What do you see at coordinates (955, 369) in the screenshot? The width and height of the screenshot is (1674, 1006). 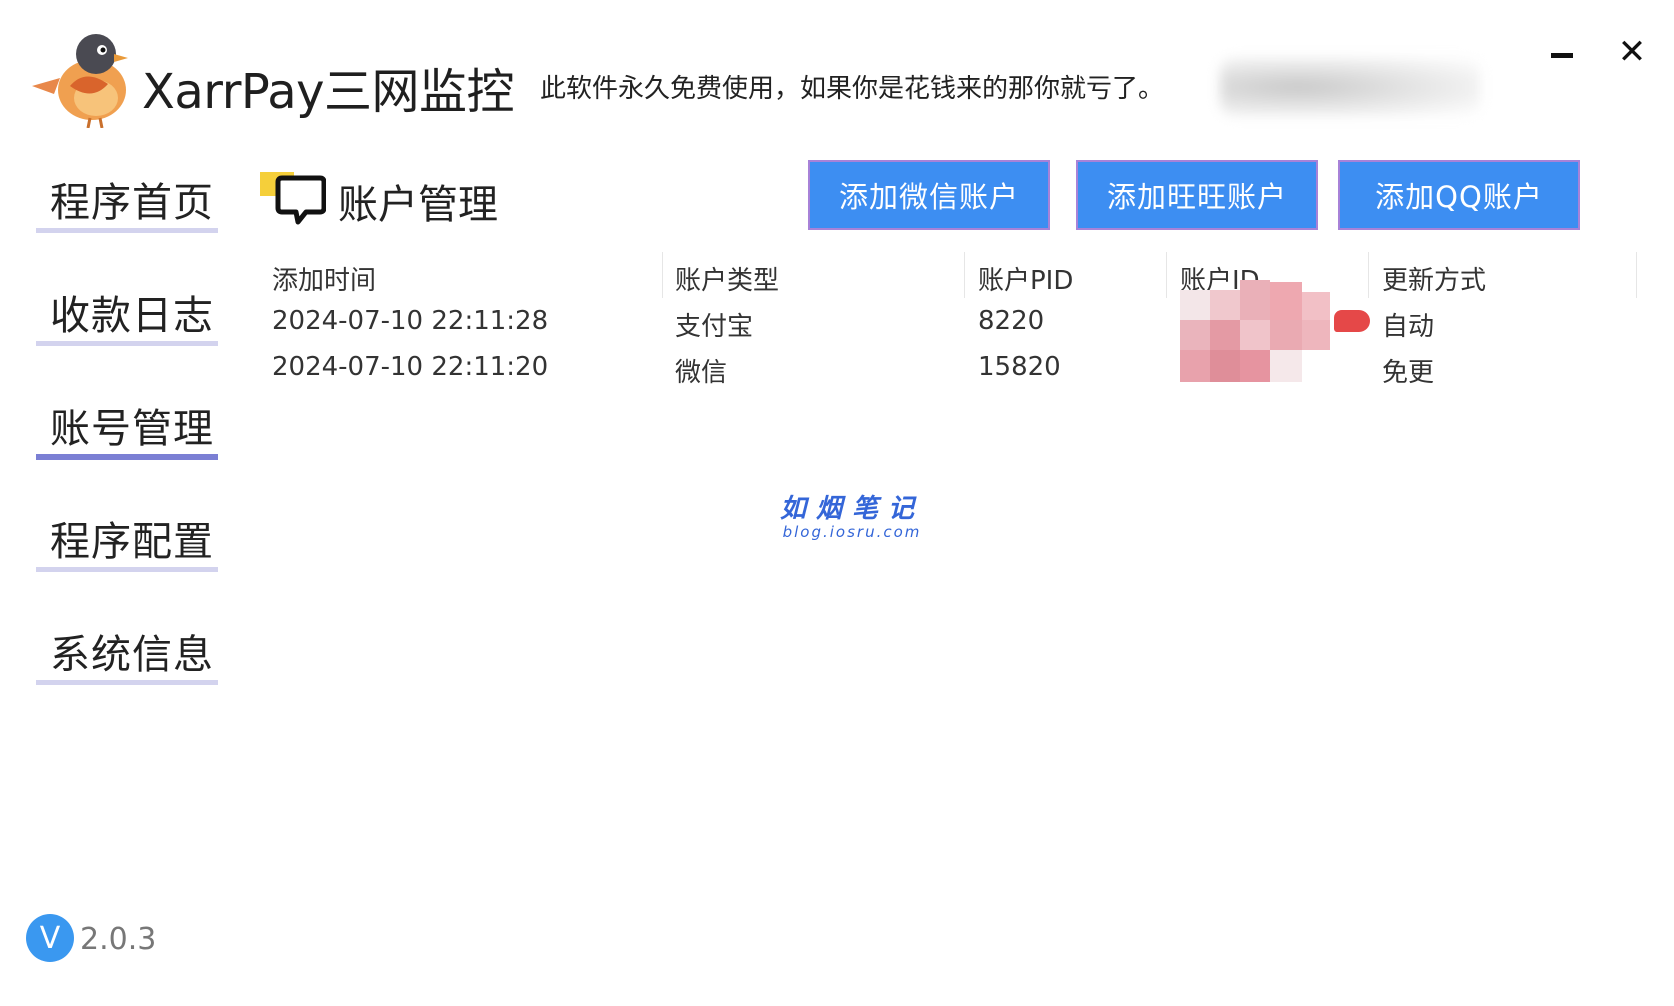 I see `table-row: 2024-07-10 22:11:20 微信 15820 免更` at bounding box center [955, 369].